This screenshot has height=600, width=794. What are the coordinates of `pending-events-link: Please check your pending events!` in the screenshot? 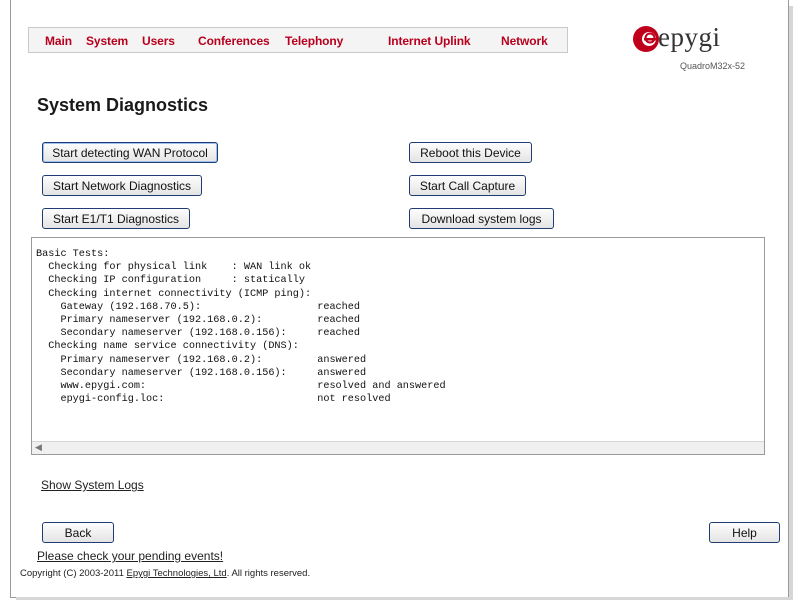 It's located at (130, 556).